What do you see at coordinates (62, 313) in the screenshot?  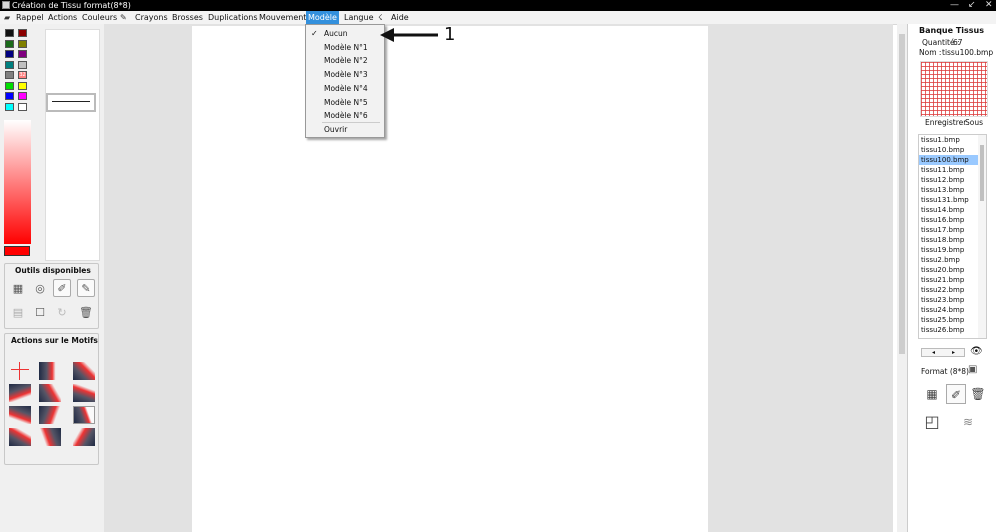 I see `rotate-icon: ↻` at bounding box center [62, 313].